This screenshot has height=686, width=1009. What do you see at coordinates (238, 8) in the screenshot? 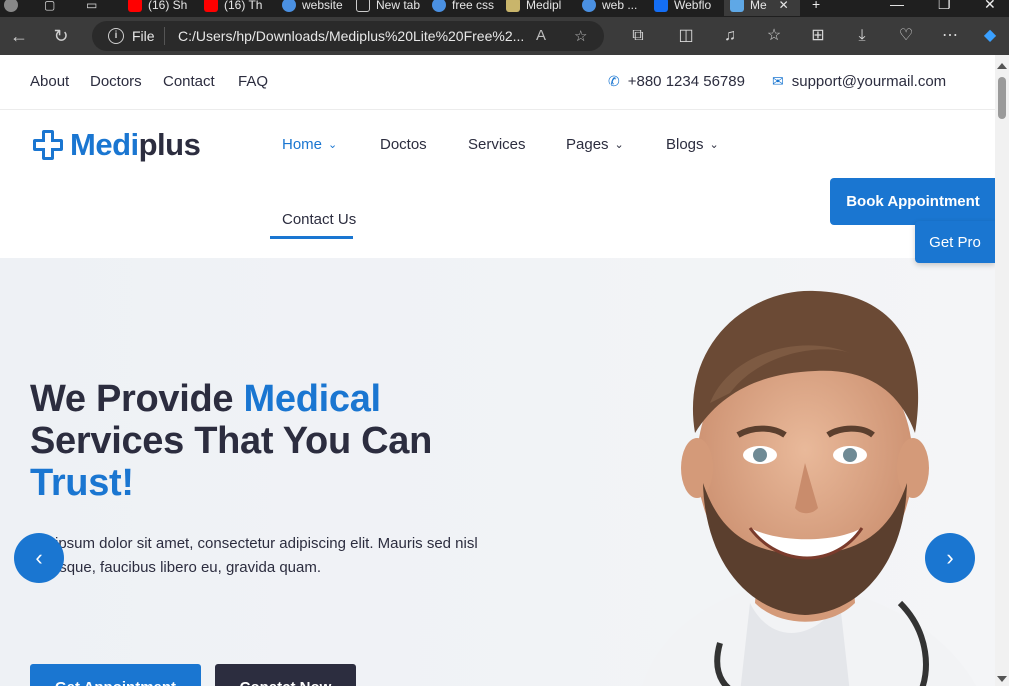
I see `browser-tab: (16) Th` at bounding box center [238, 8].